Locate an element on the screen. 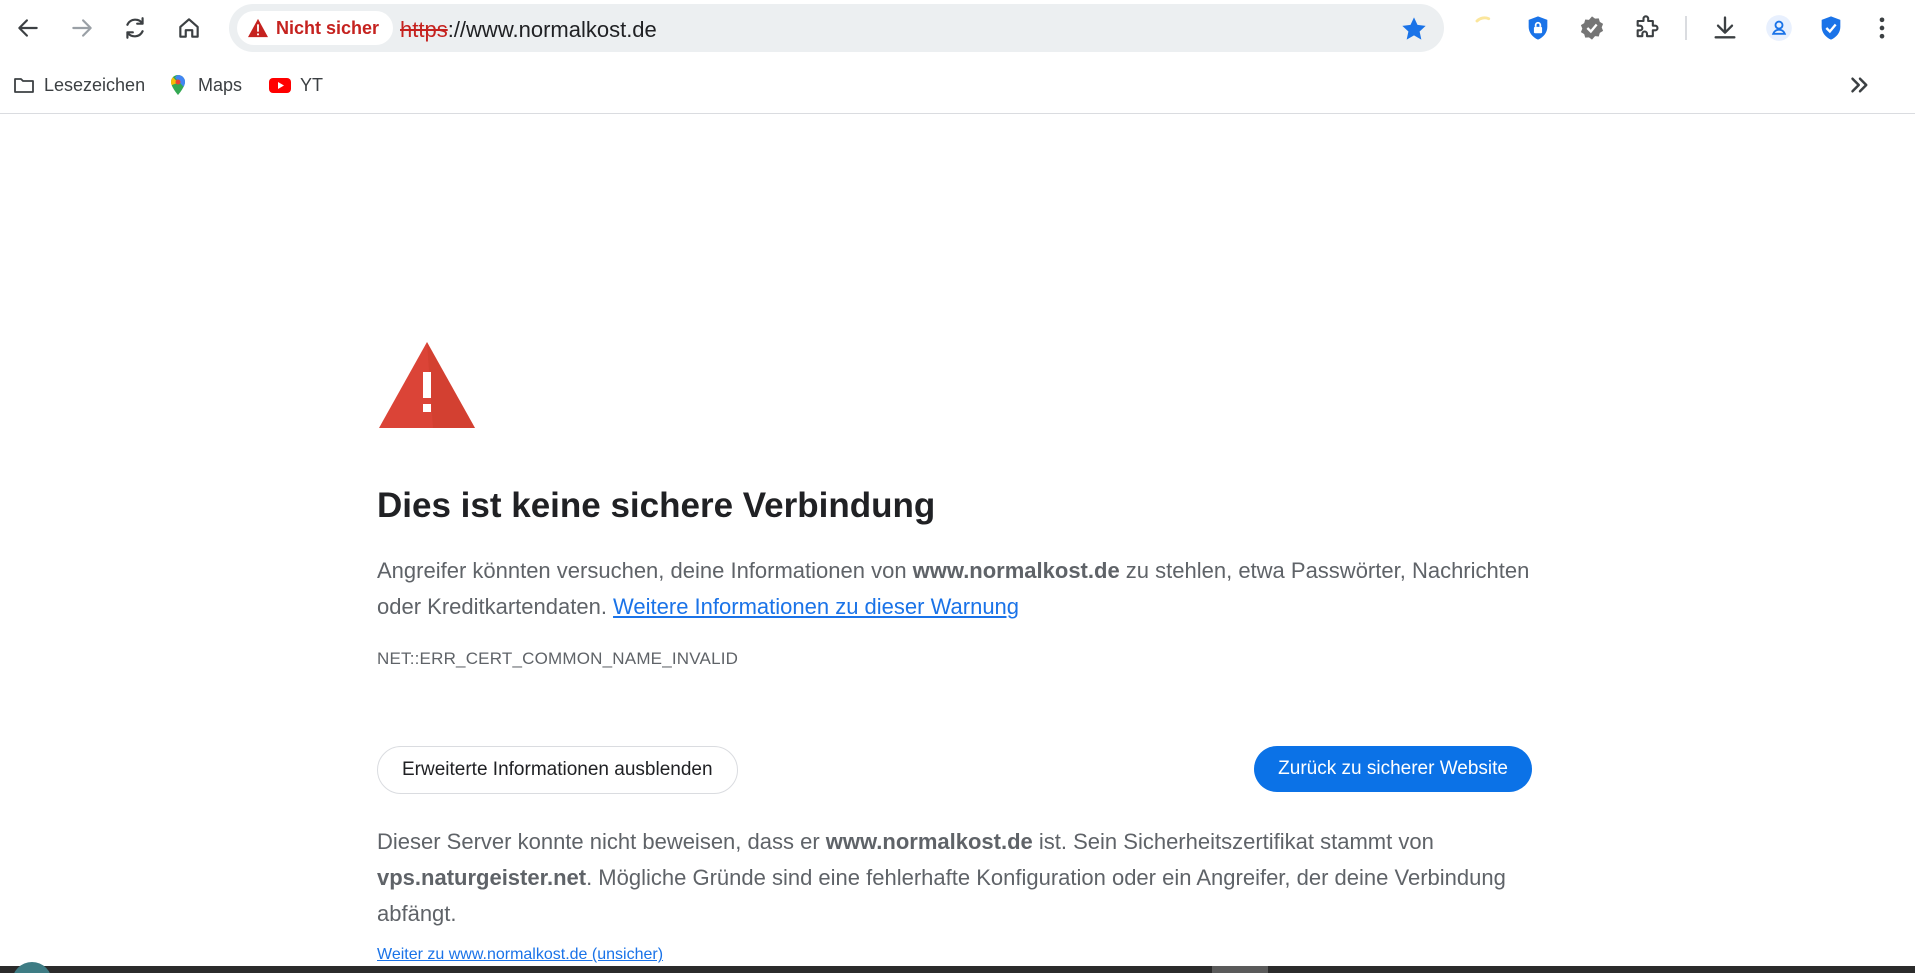 Image resolution: width=1915 pixels, height=973 pixels. error-code: NET::ERR_CERT_COMMON_NAME_INVALID is located at coordinates (558, 658).